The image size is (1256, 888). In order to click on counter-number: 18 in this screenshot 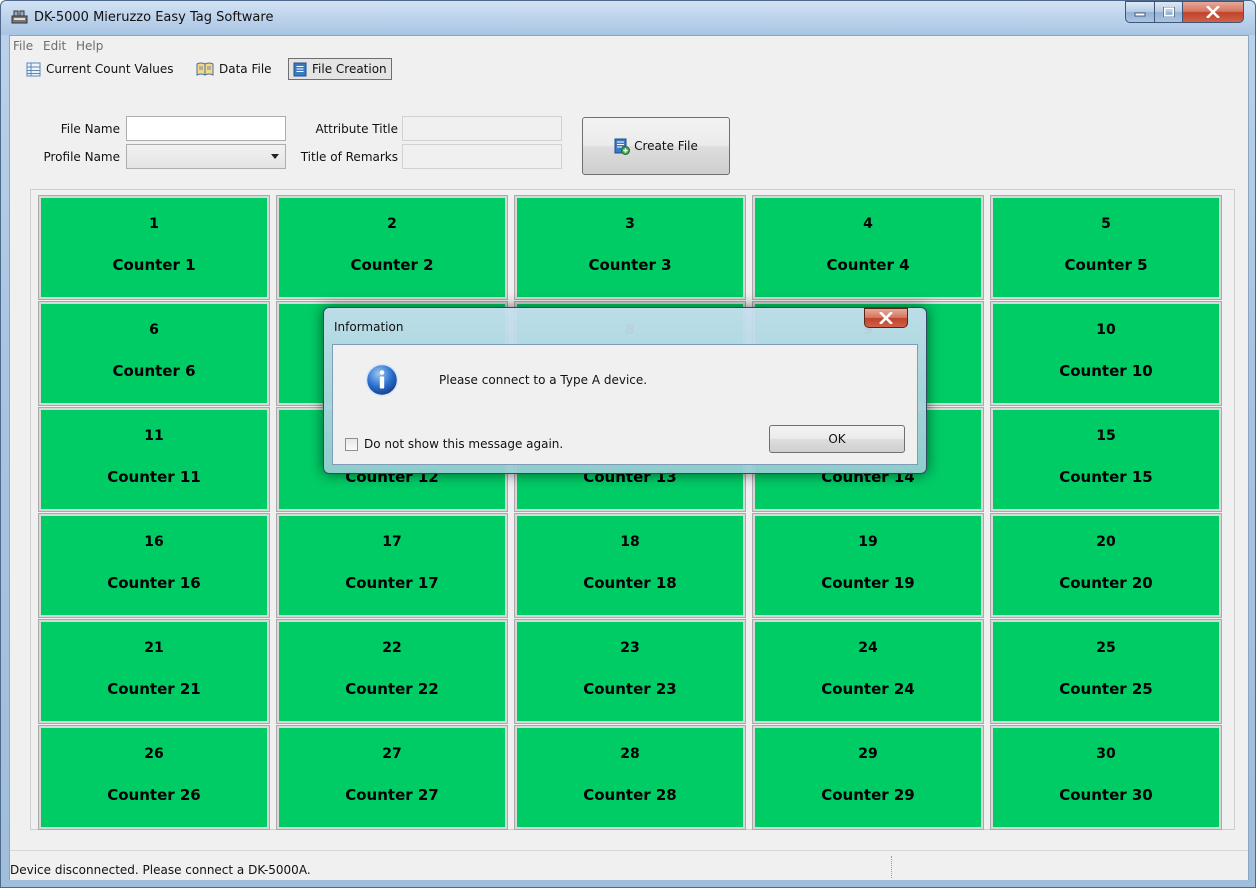, I will do `click(630, 542)`.